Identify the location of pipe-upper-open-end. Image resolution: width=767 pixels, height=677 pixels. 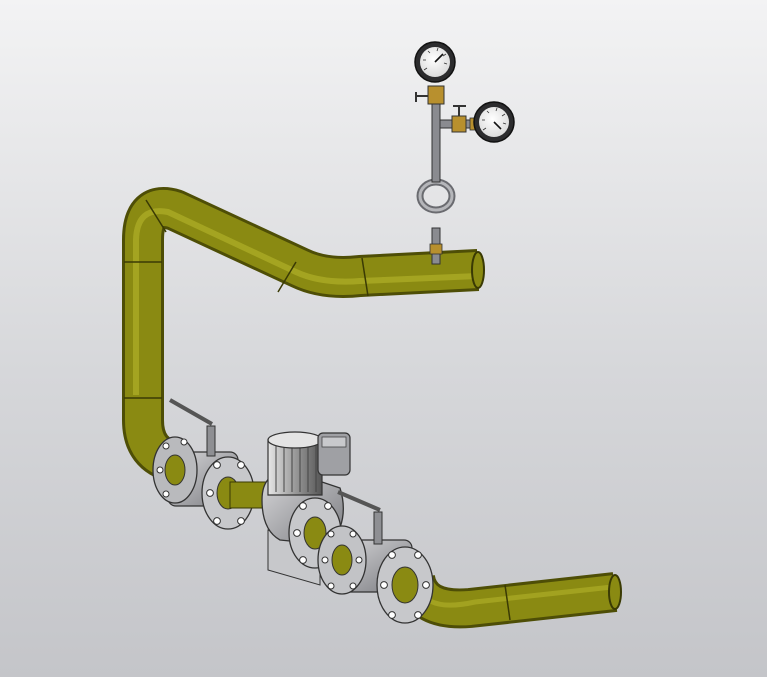
(478, 270).